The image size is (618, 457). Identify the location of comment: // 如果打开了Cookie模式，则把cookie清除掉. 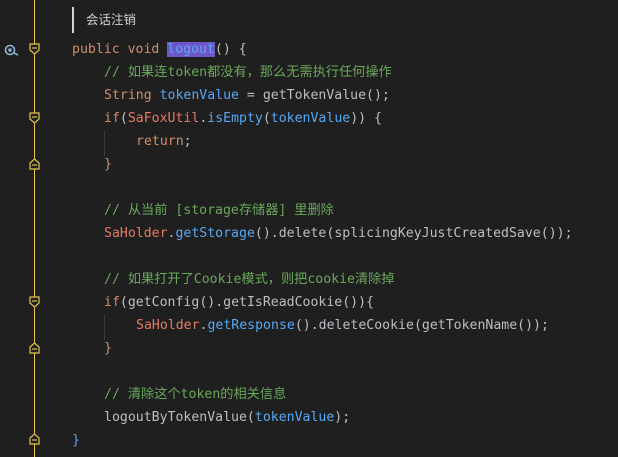
(249, 279).